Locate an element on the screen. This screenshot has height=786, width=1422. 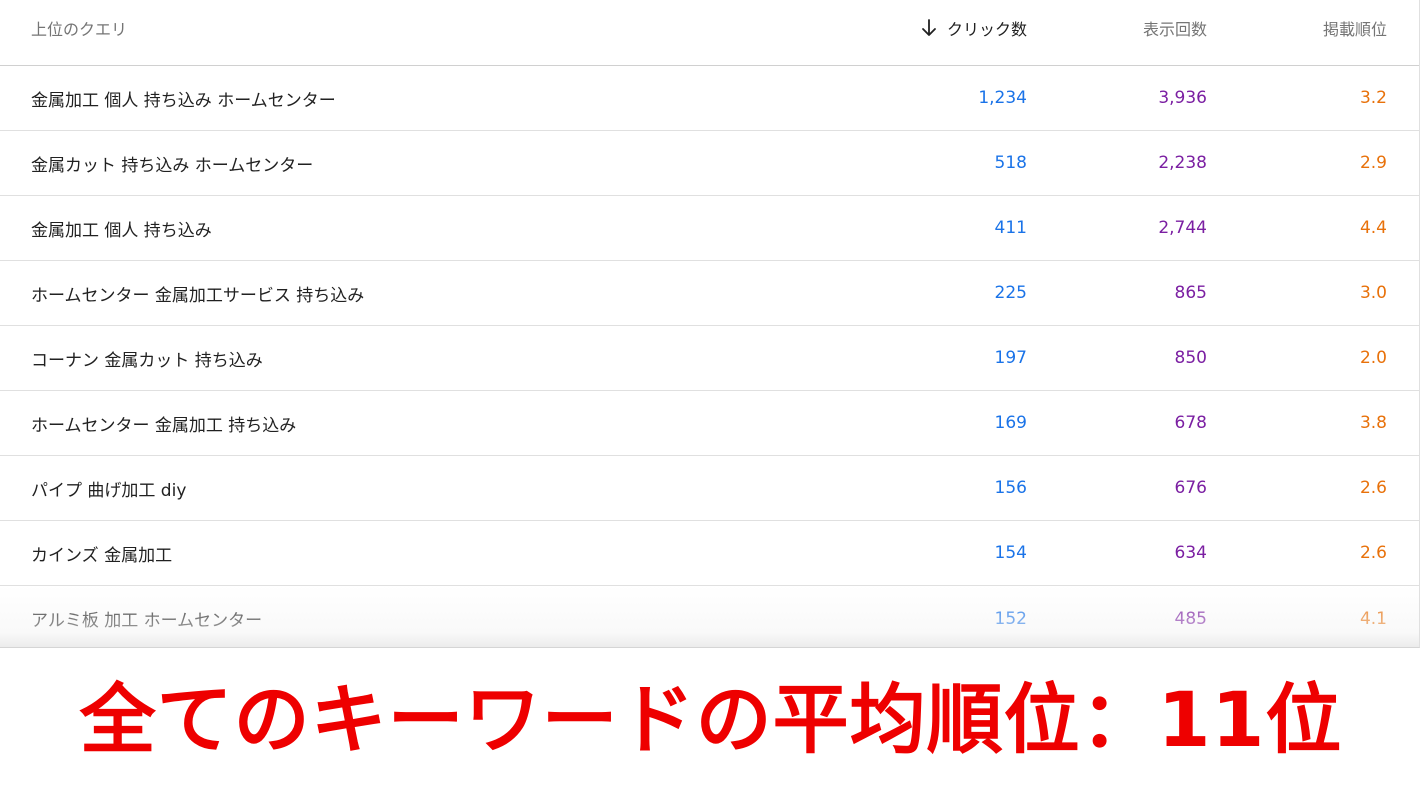
impressions-cell: 676 is located at coordinates (1190, 488).